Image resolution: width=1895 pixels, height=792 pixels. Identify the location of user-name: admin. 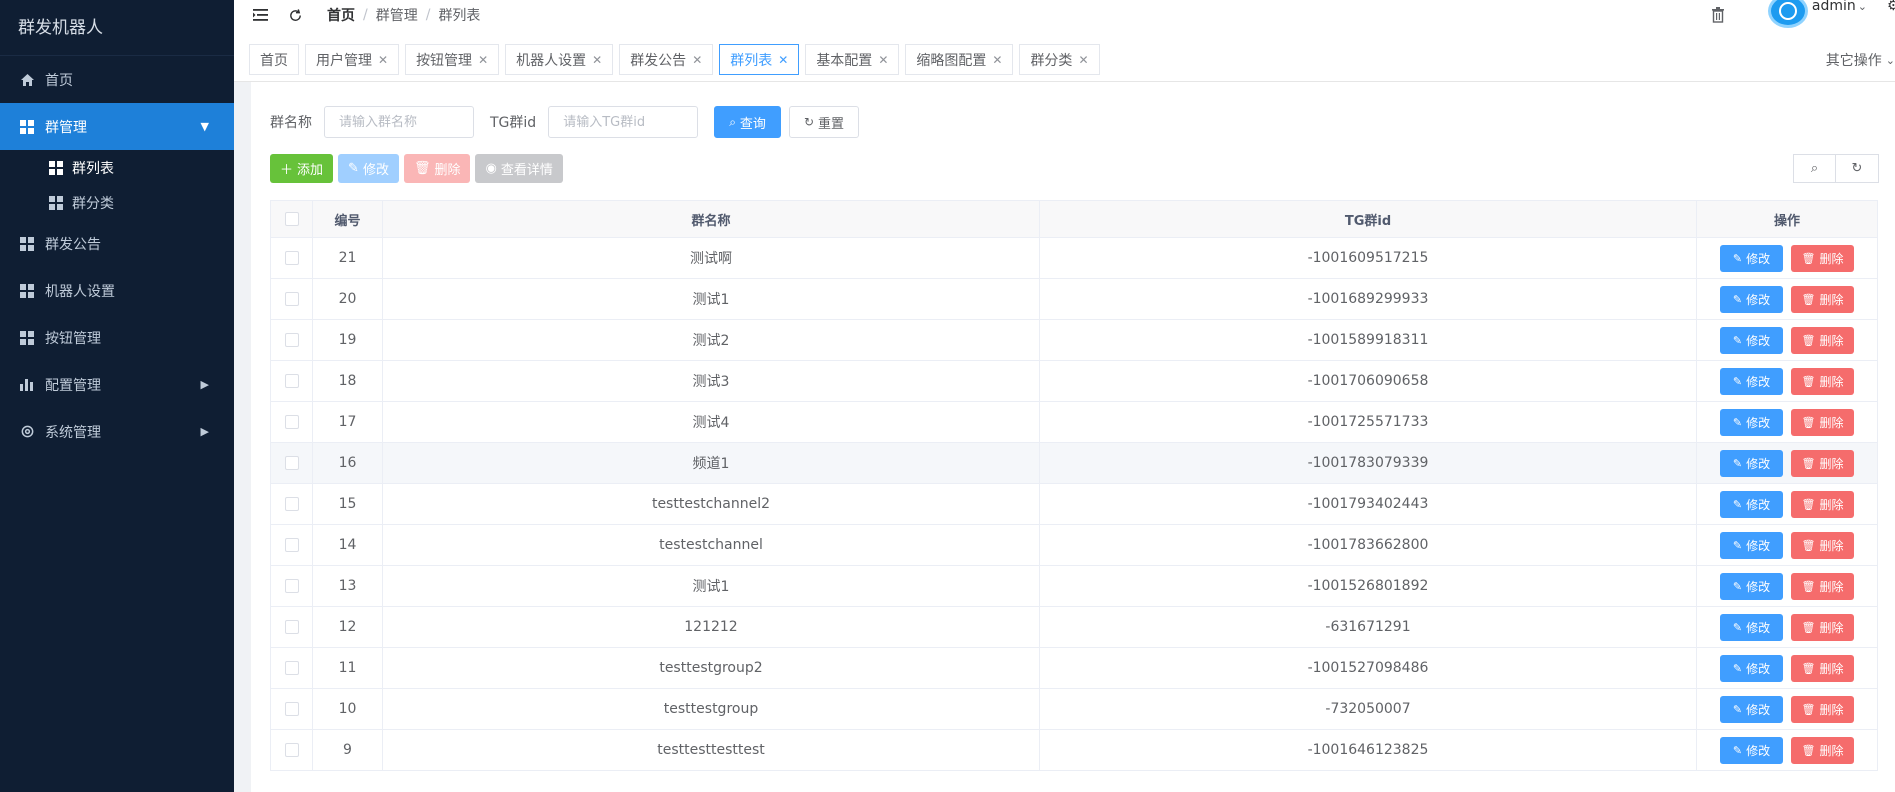
(1834, 7).